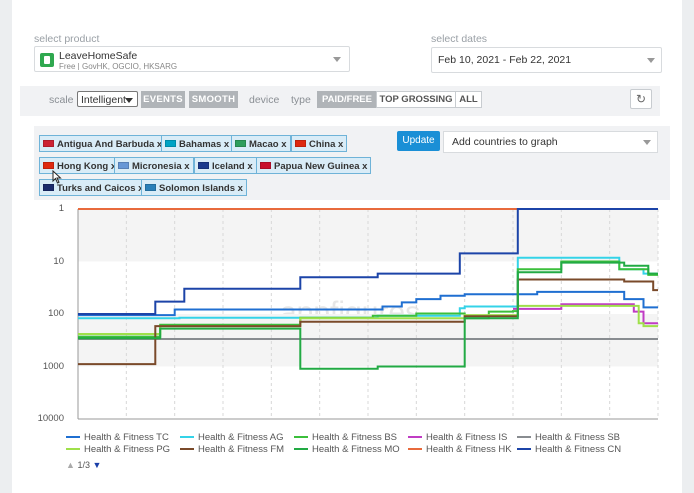 This screenshot has height=493, width=694. Describe the element at coordinates (241, 449) in the screenshot. I see `legend-label: Health & Fitness FM` at that location.